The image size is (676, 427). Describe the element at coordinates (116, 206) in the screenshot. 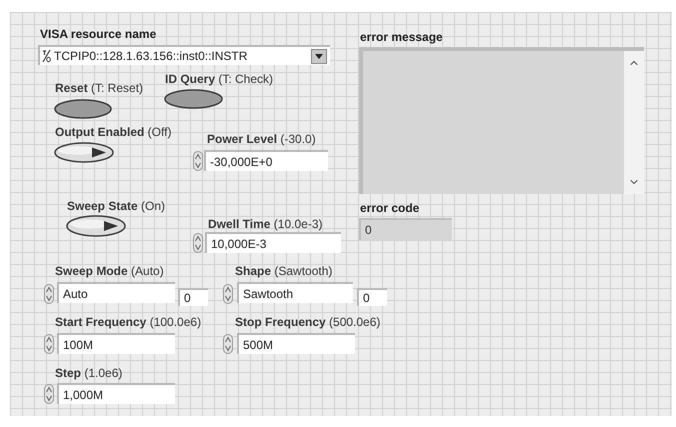

I see `control-label: Sweep State (On)` at that location.